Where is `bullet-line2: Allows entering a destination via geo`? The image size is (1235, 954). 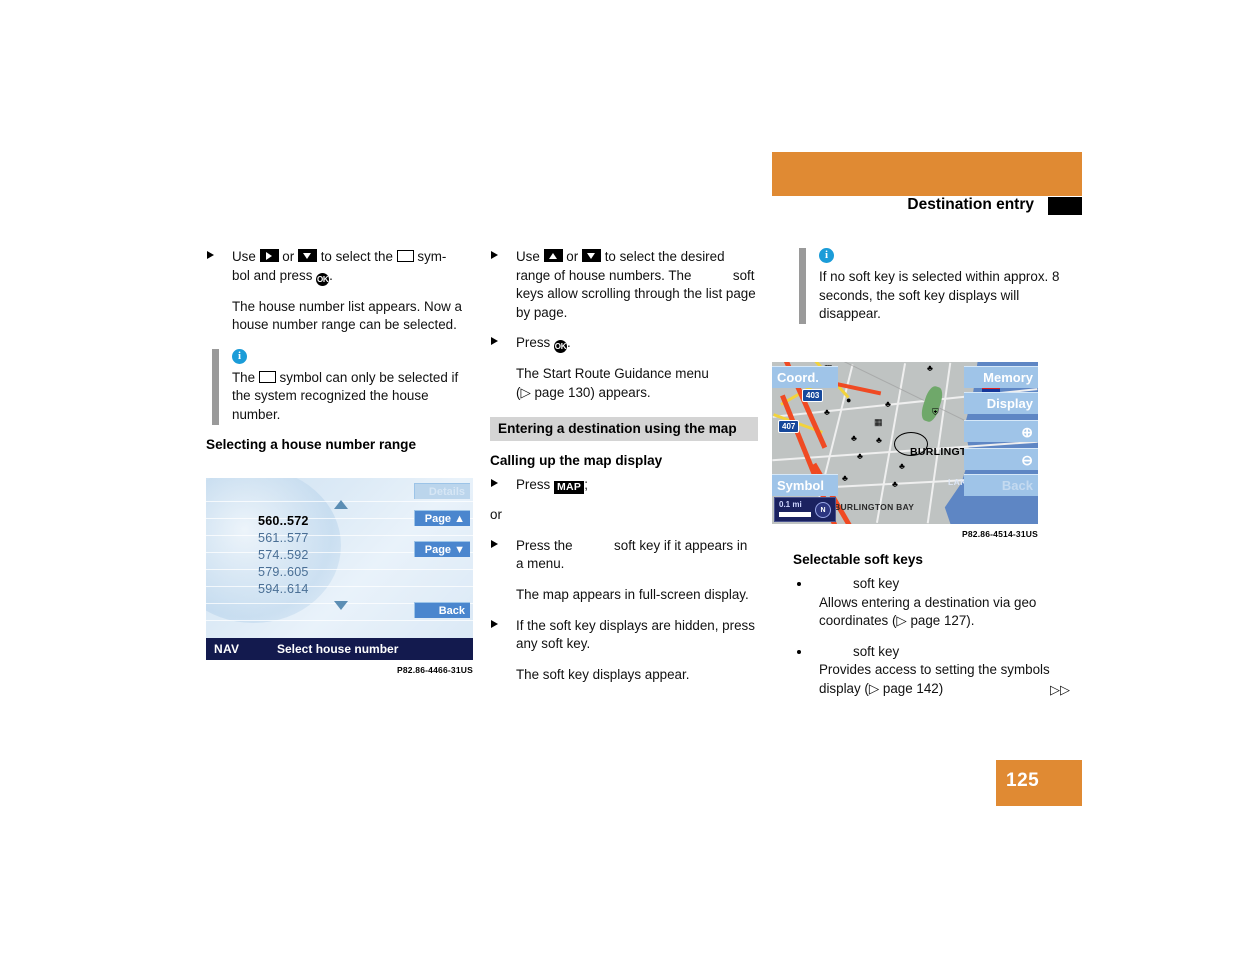
bullet-line2: Allows entering a destination via geo is located at coordinates (928, 602).